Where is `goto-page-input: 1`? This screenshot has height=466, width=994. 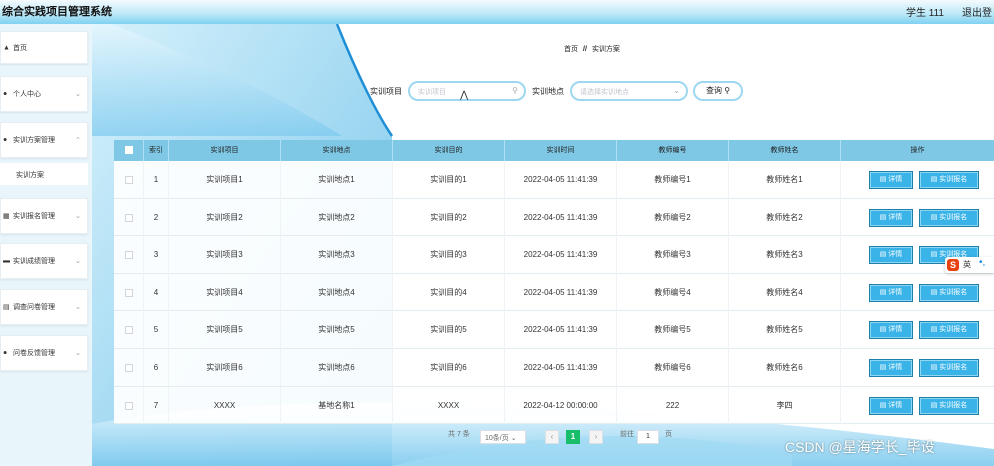
goto-page-input: 1 is located at coordinates (648, 437).